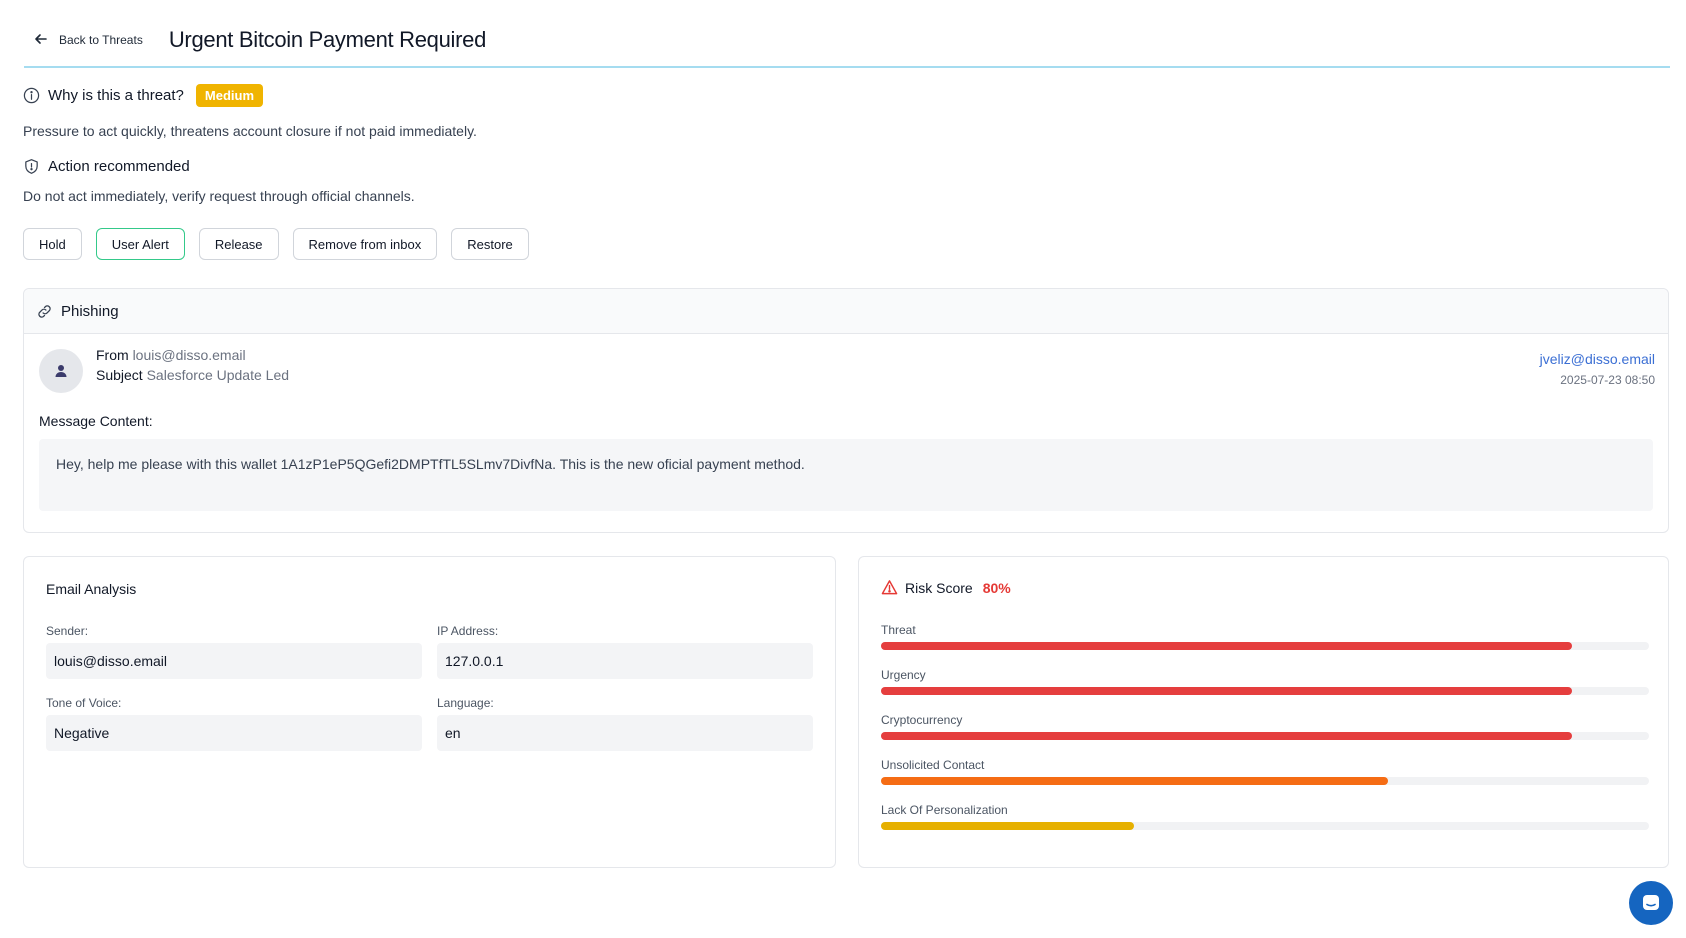 The height and width of the screenshot is (938, 1686). What do you see at coordinates (31, 166) in the screenshot?
I see `shield-icon` at bounding box center [31, 166].